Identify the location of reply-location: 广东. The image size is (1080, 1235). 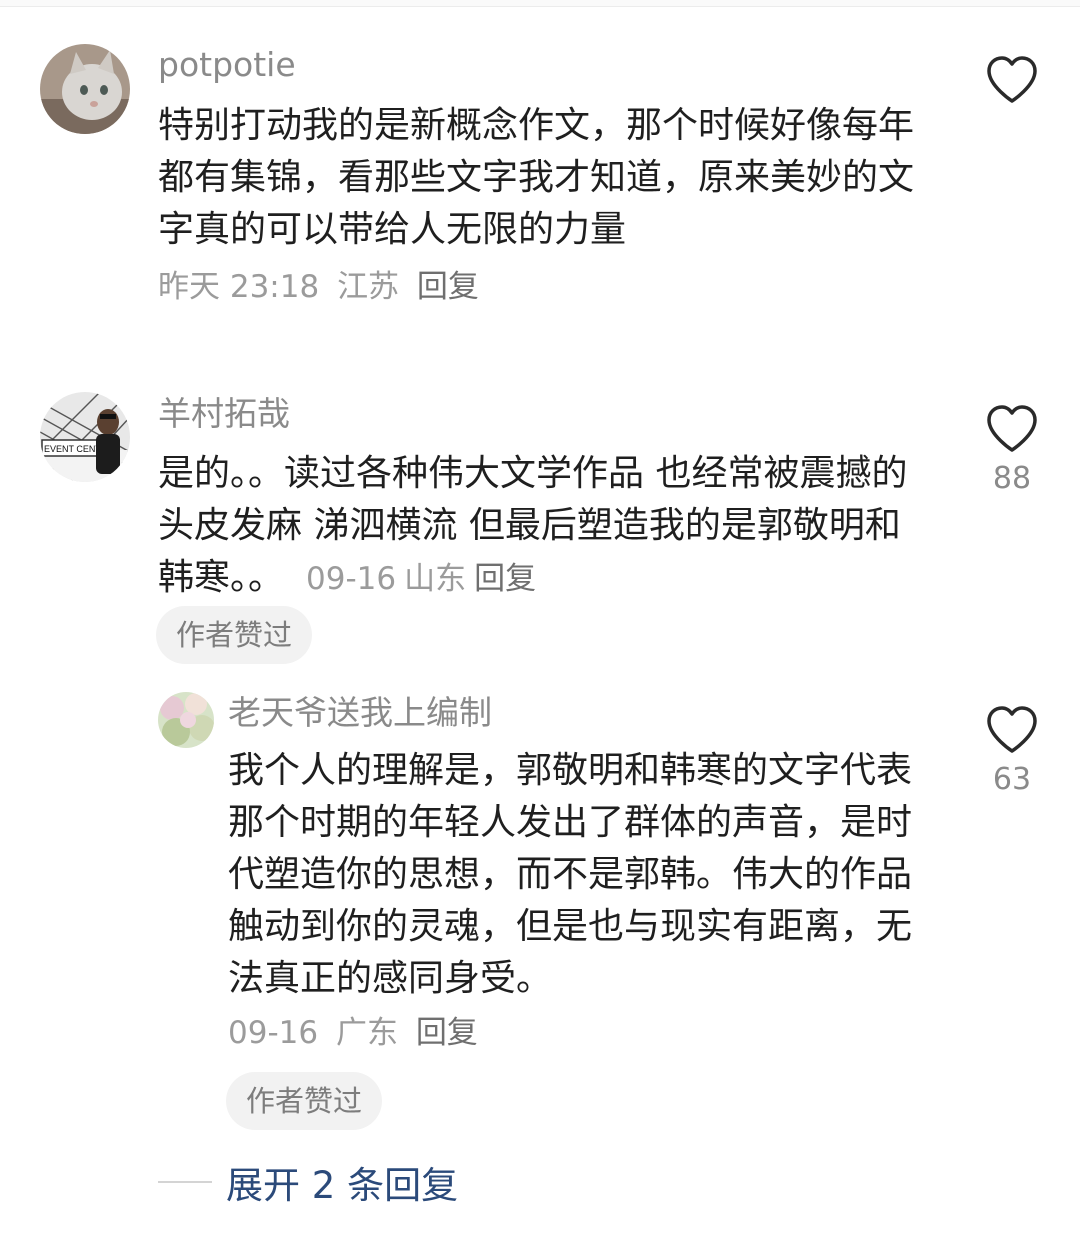
(366, 1033).